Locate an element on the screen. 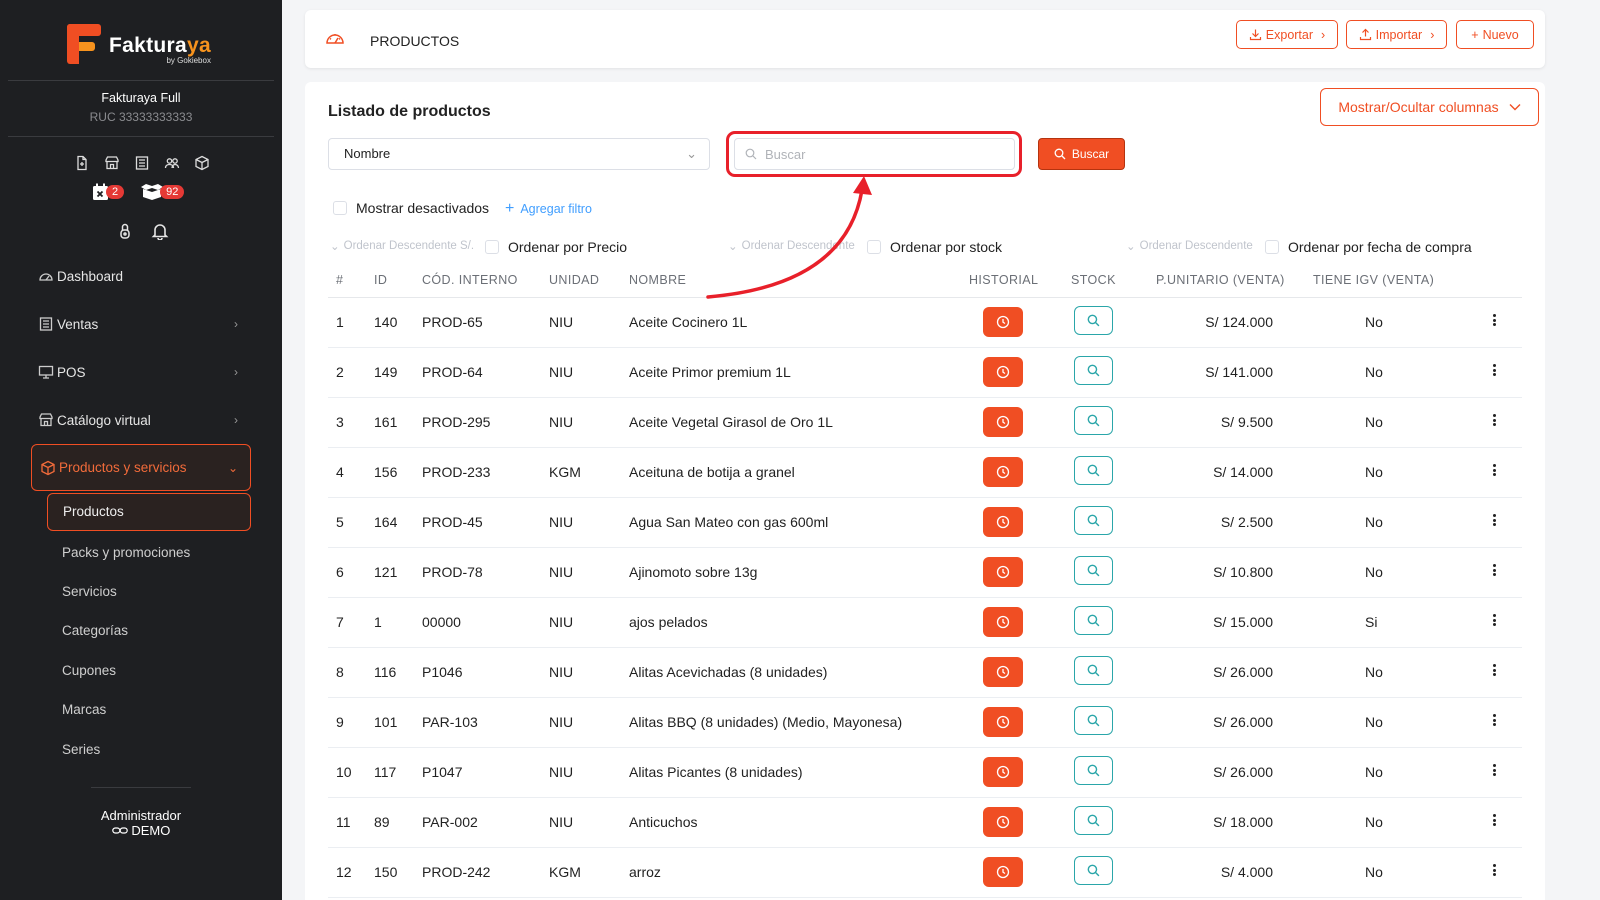 This screenshot has height=900, width=1600. subnav-cupones: Cupones is located at coordinates (89, 670).